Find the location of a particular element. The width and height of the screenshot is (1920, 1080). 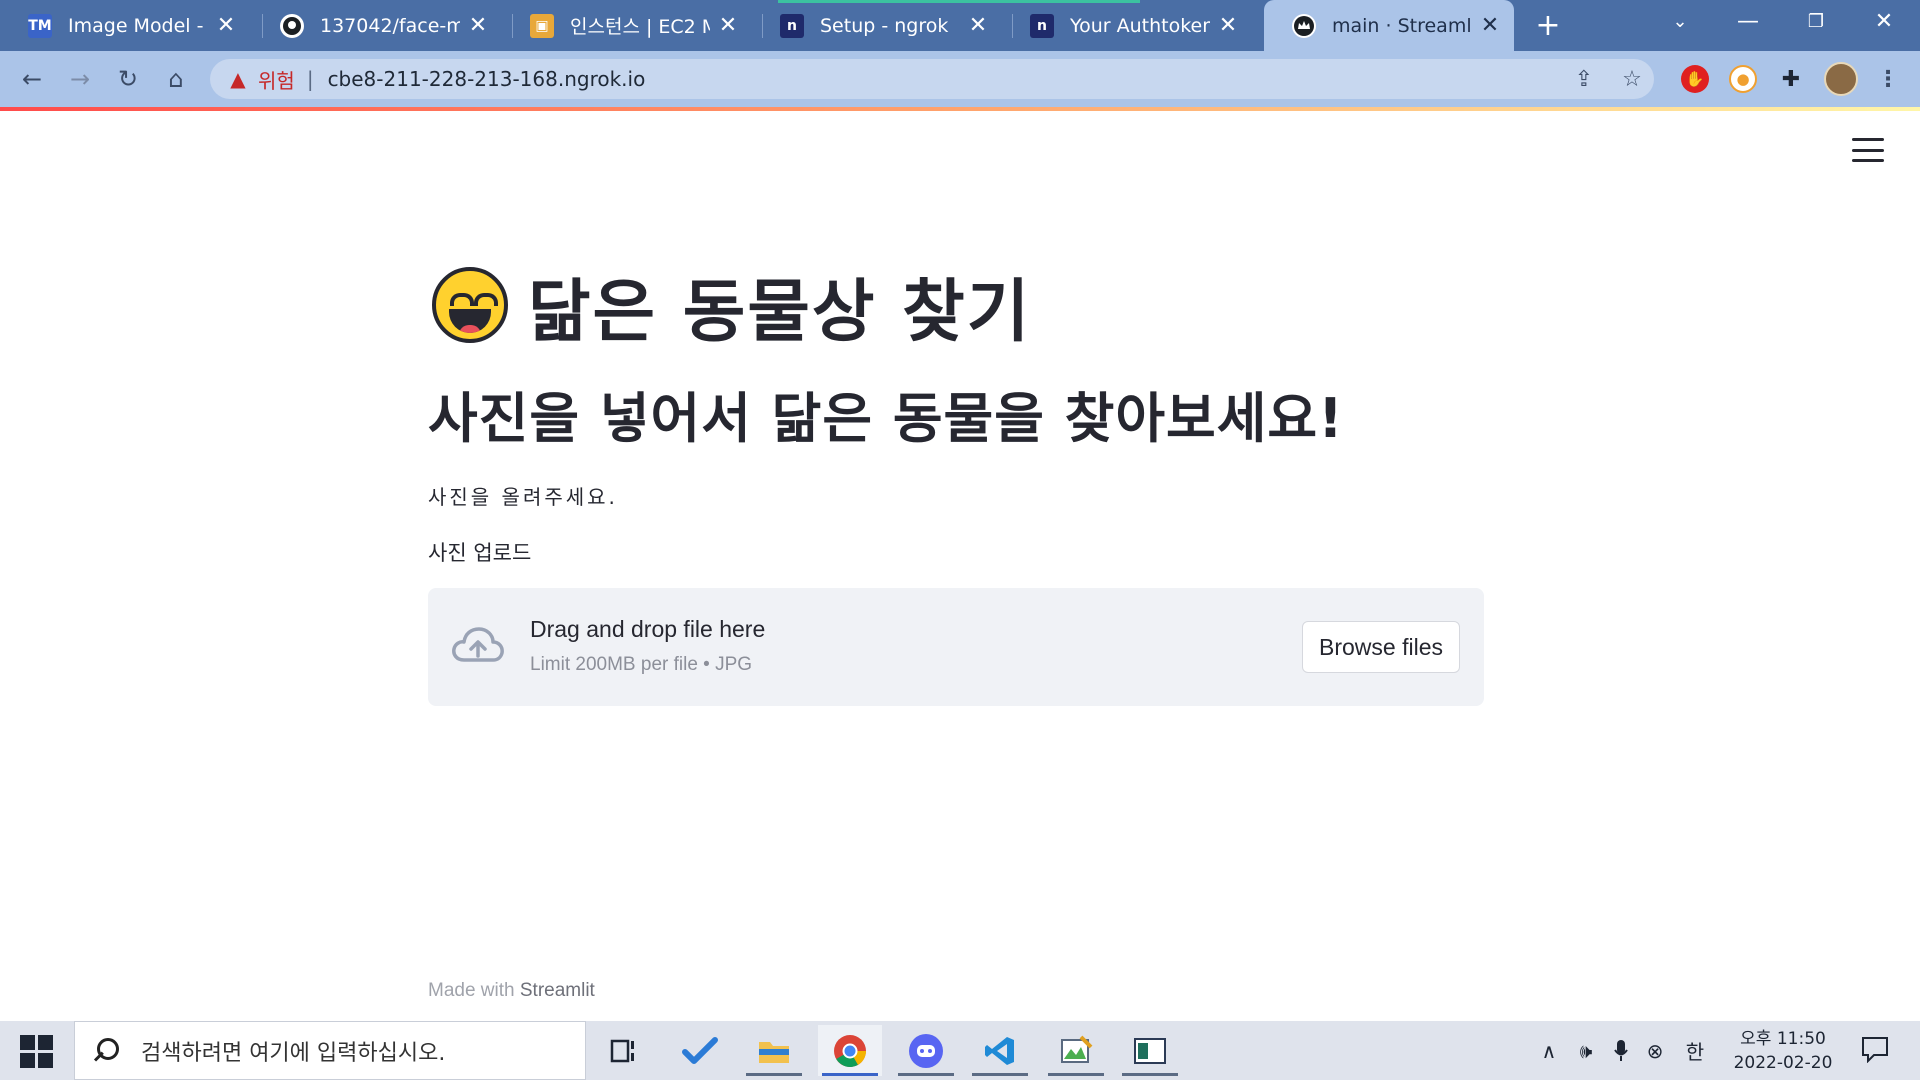

taskbar-search-box: 검색하려면 여기에 입력하십시오. is located at coordinates (330, 1050).